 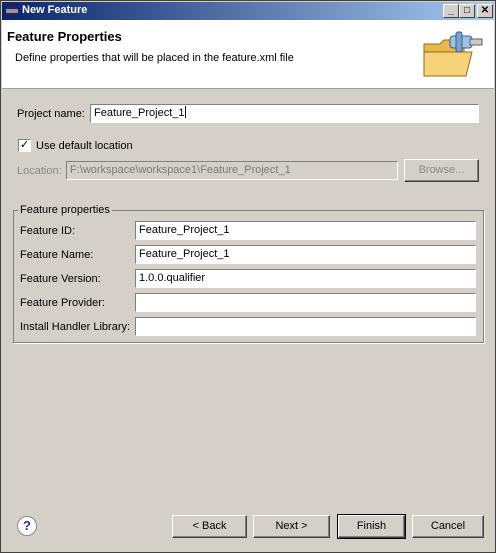 I want to click on page-title: Feature Properties, so click(x=64, y=36).